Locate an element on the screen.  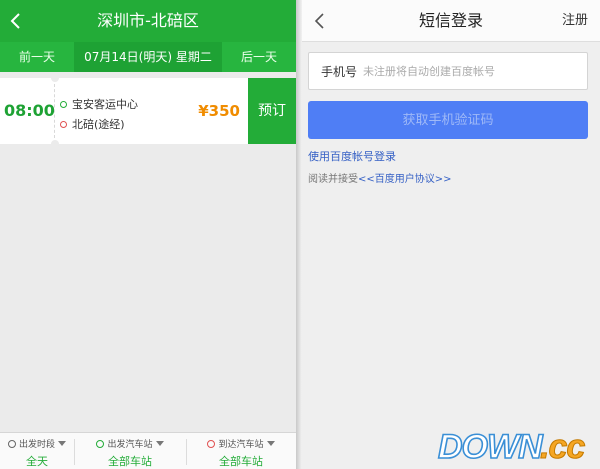
date-bar: 前一天 07月14日(明天) 星期二 后一天 is located at coordinates (148, 57).